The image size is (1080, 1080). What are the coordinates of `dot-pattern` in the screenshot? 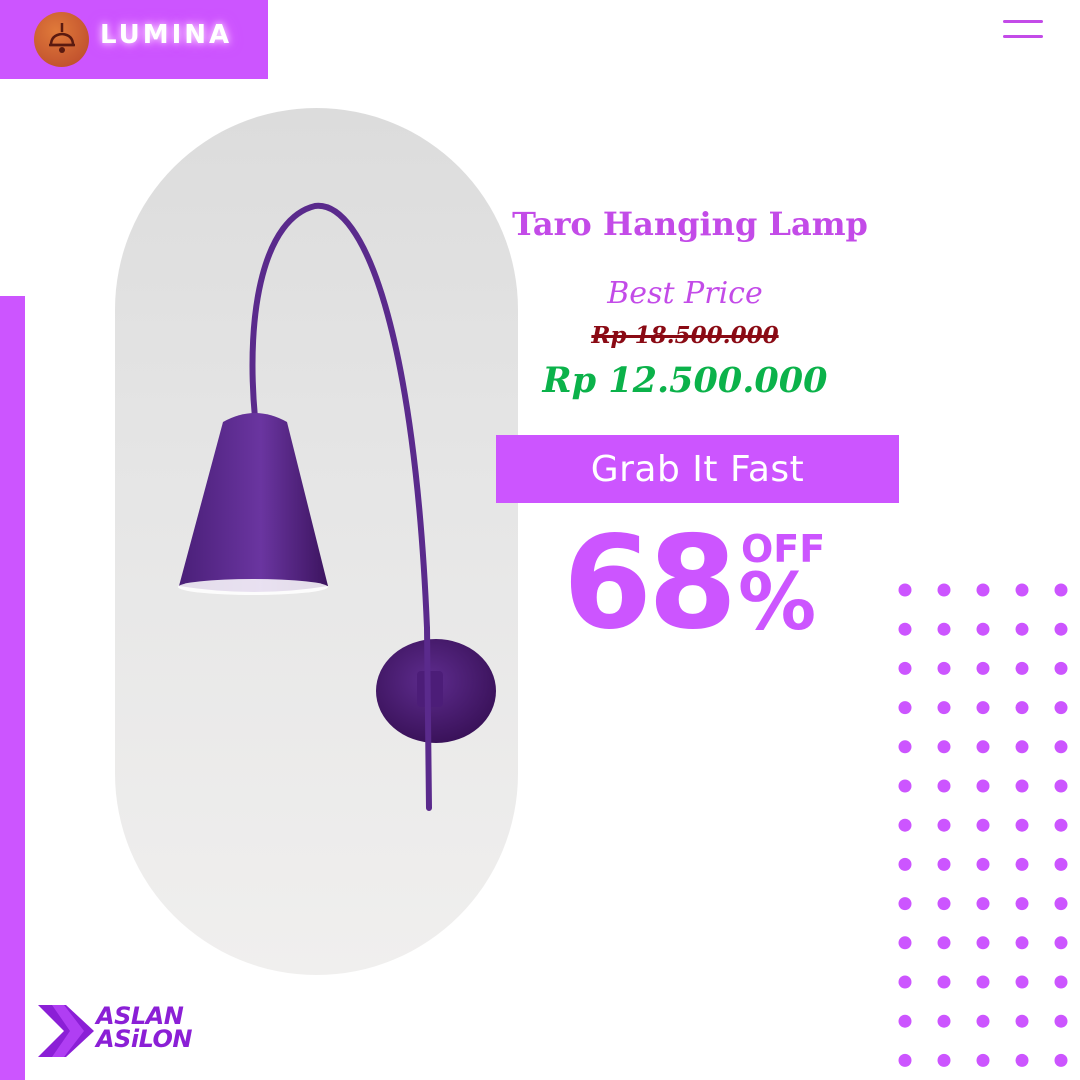 It's located at (989, 831).